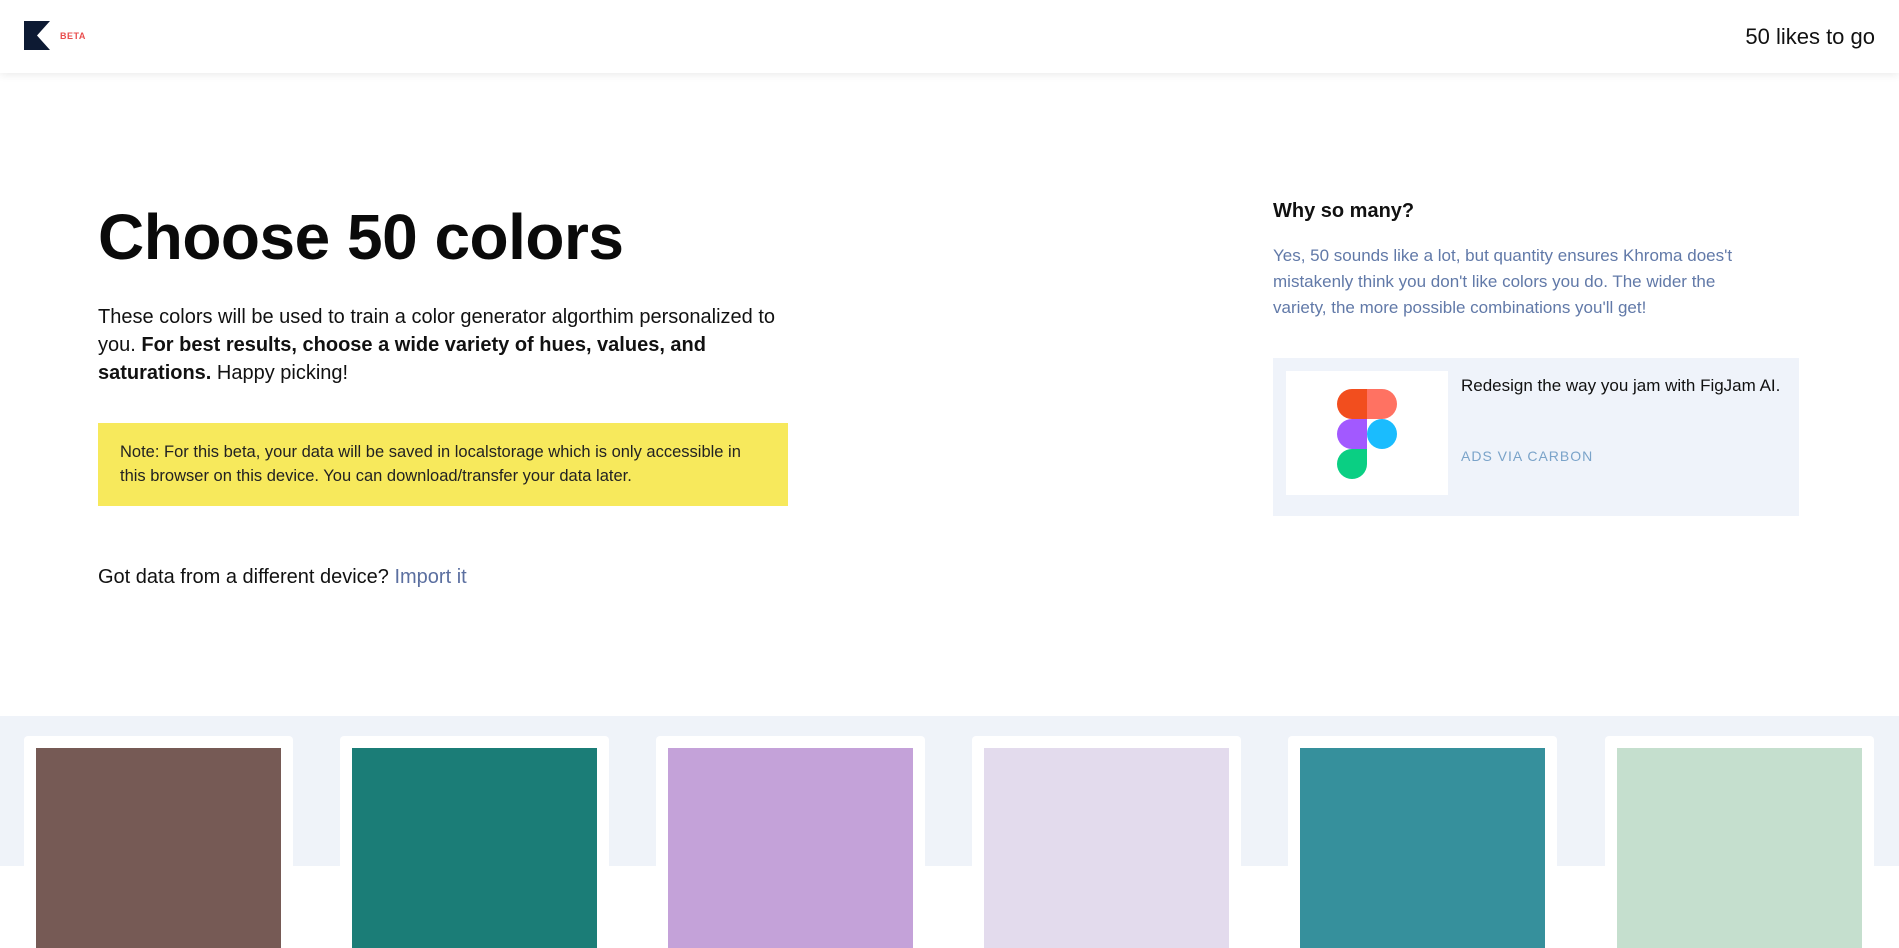  I want to click on page-title: Choose 50 colors, so click(361, 237).